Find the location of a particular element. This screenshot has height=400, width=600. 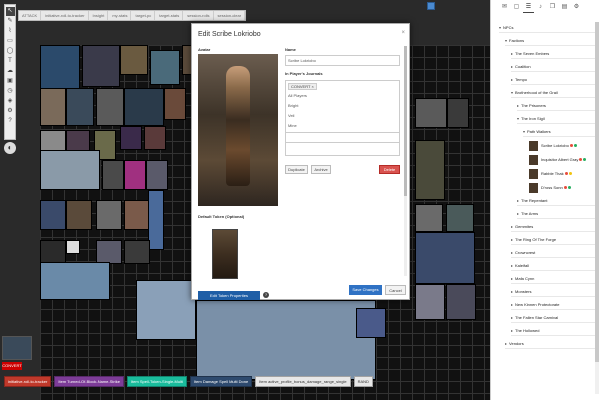

tree-folder: ▾ Brotherhood of the Grail is located at coordinates (553, 92).